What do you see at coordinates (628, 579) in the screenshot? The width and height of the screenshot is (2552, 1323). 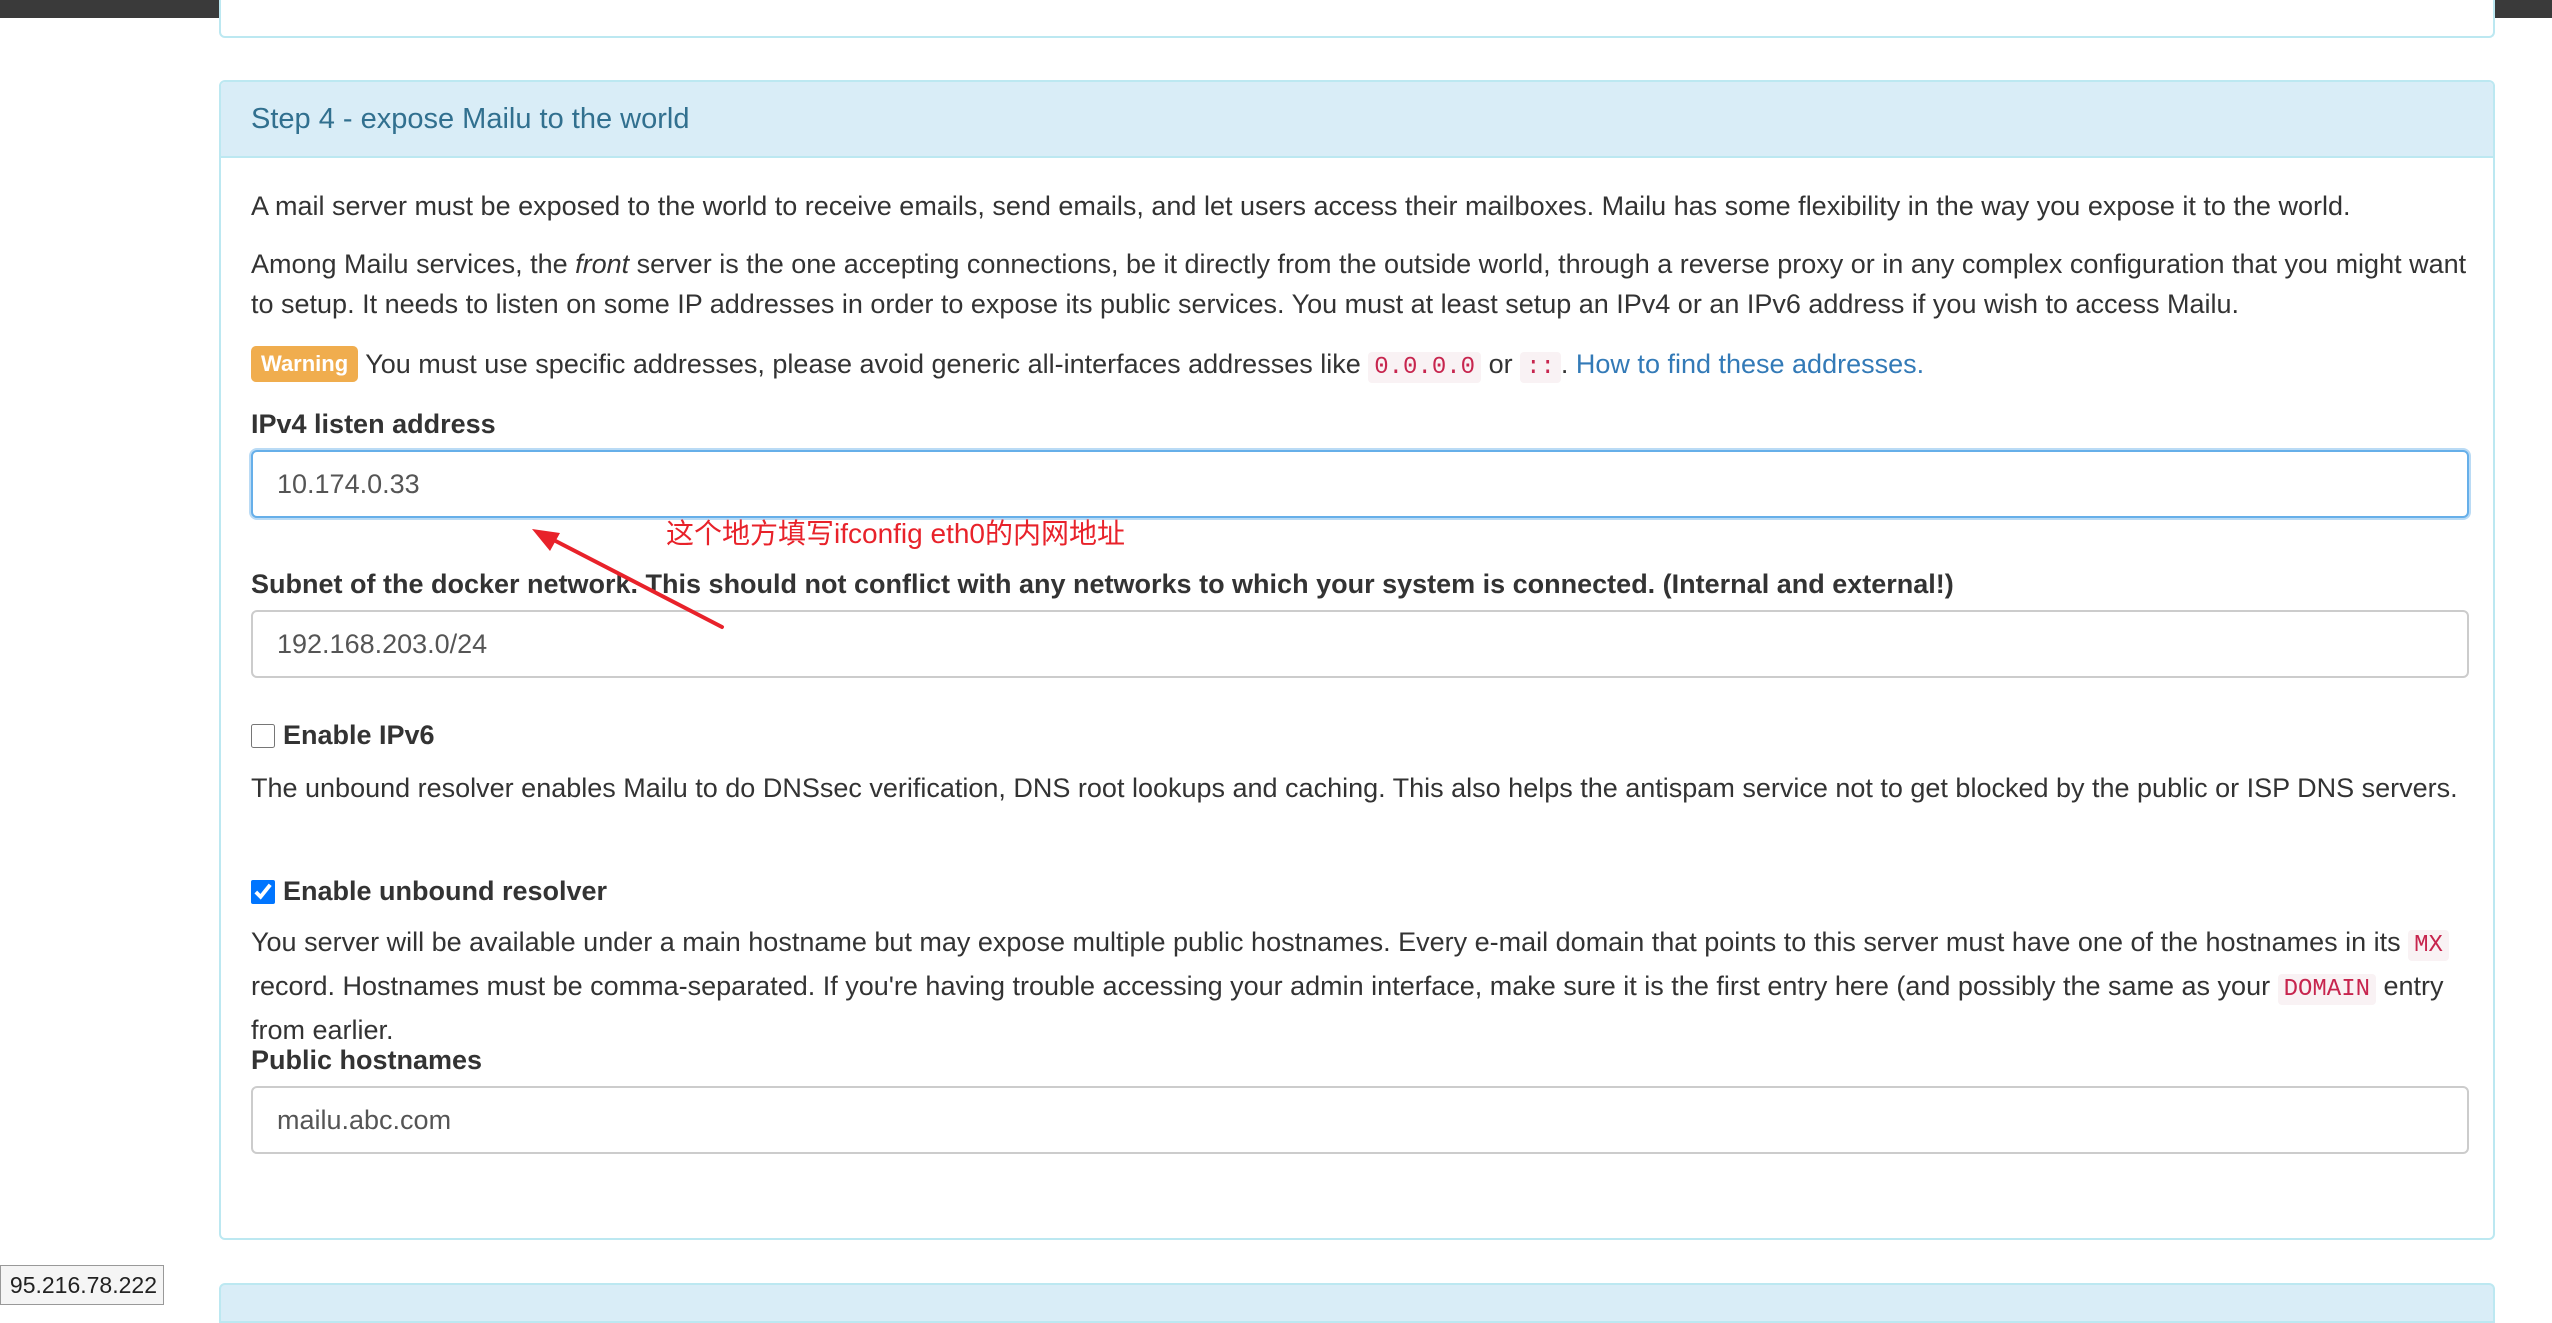 I see `red-annotation-arrow` at bounding box center [628, 579].